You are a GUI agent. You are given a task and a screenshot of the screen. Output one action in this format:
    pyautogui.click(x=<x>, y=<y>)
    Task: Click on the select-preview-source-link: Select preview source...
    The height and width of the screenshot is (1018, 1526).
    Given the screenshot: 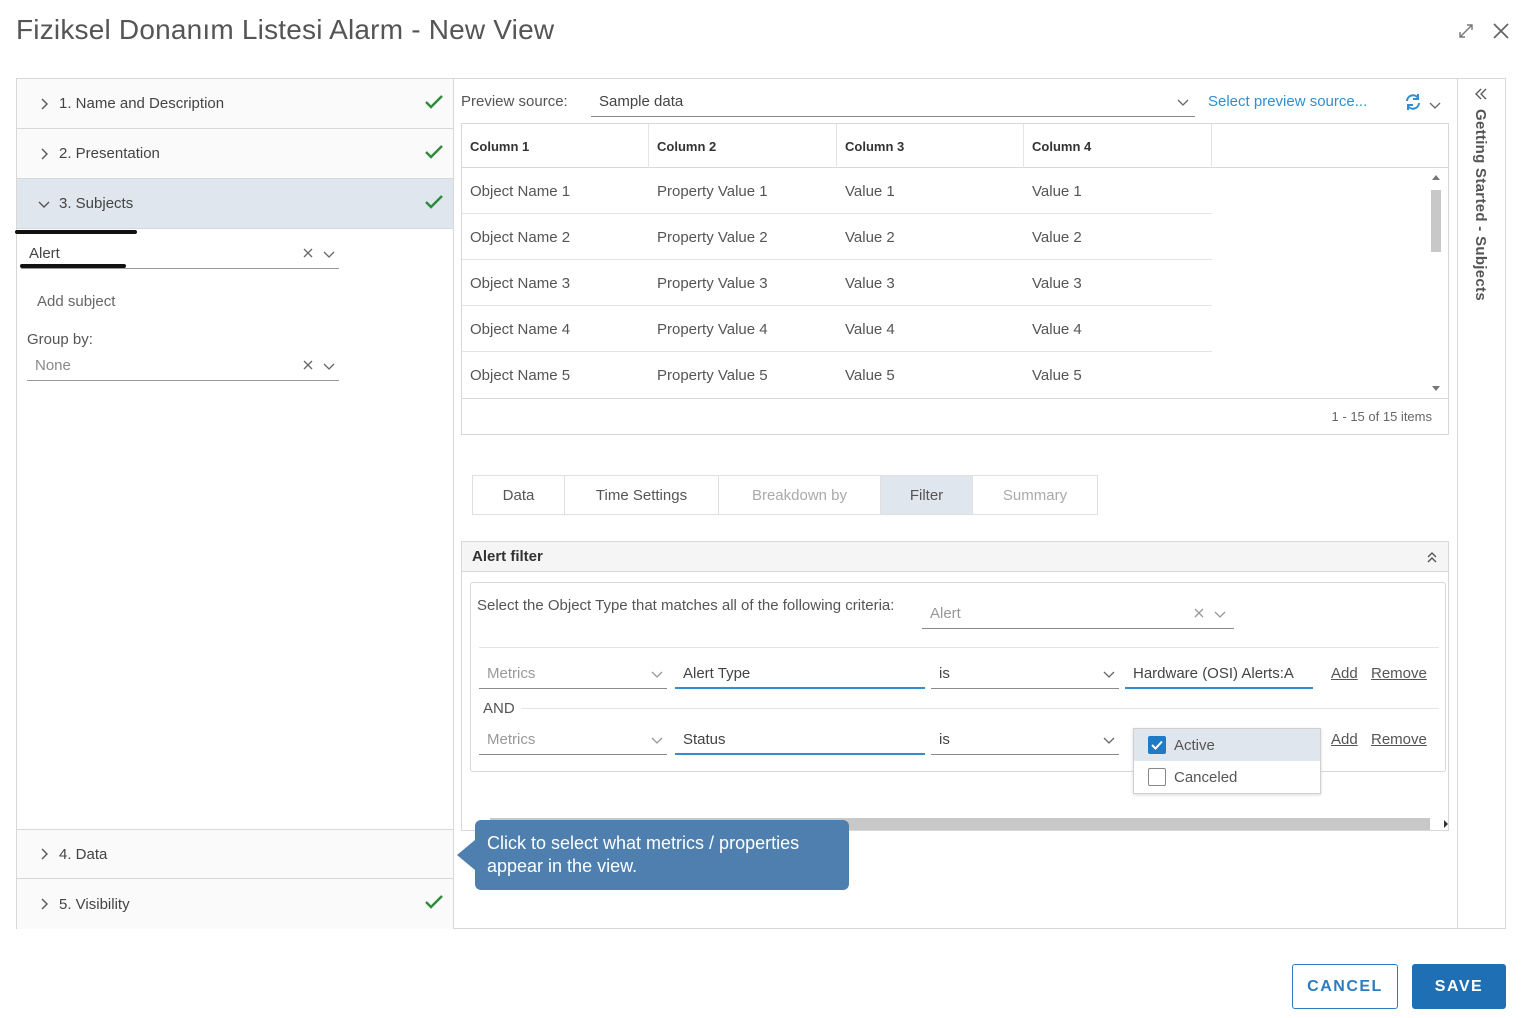 What is the action you would take?
    pyautogui.click(x=1287, y=101)
    